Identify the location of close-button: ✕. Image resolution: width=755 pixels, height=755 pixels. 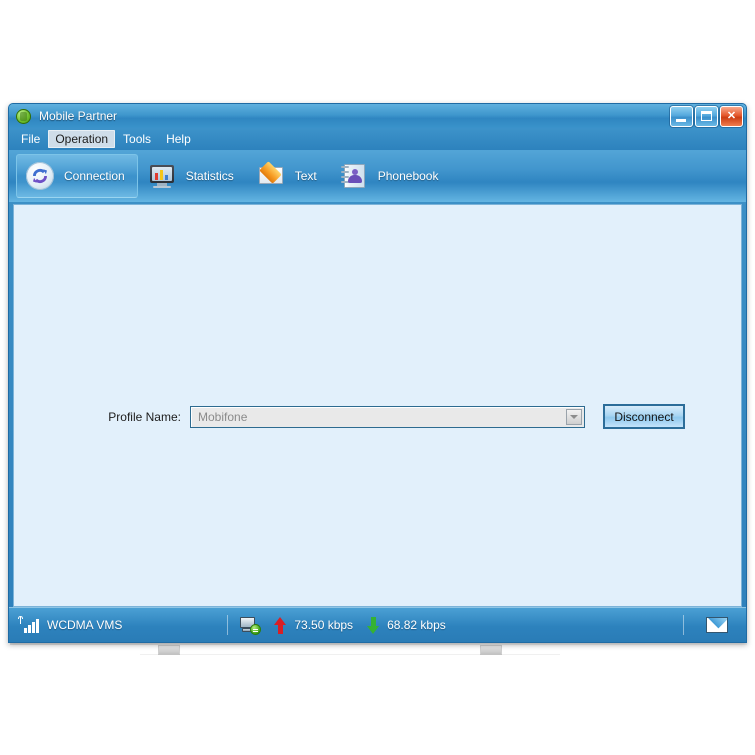
(731, 116).